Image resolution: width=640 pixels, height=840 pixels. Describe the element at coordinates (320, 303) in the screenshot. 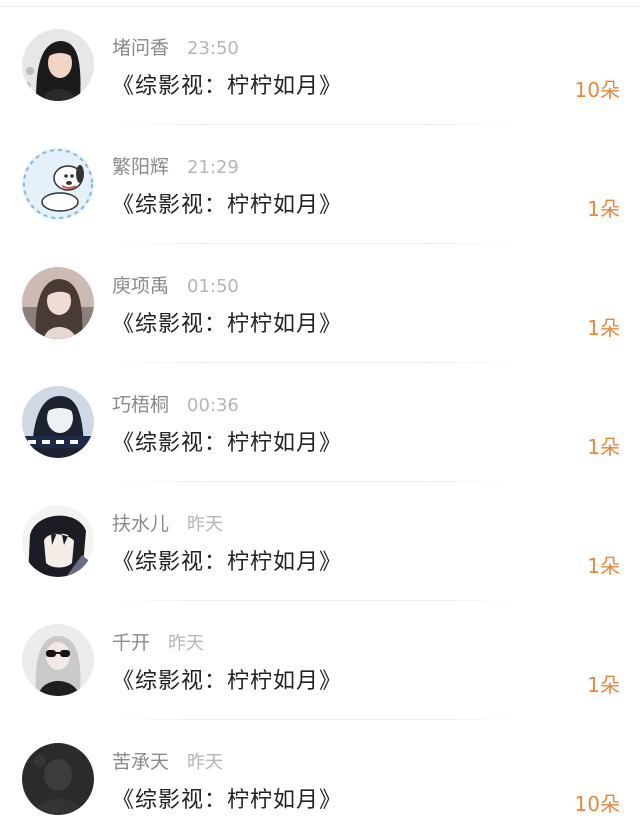

I see `list-item: 庾项禹 01:50 《综影视：柠柠如月》 1朵` at that location.